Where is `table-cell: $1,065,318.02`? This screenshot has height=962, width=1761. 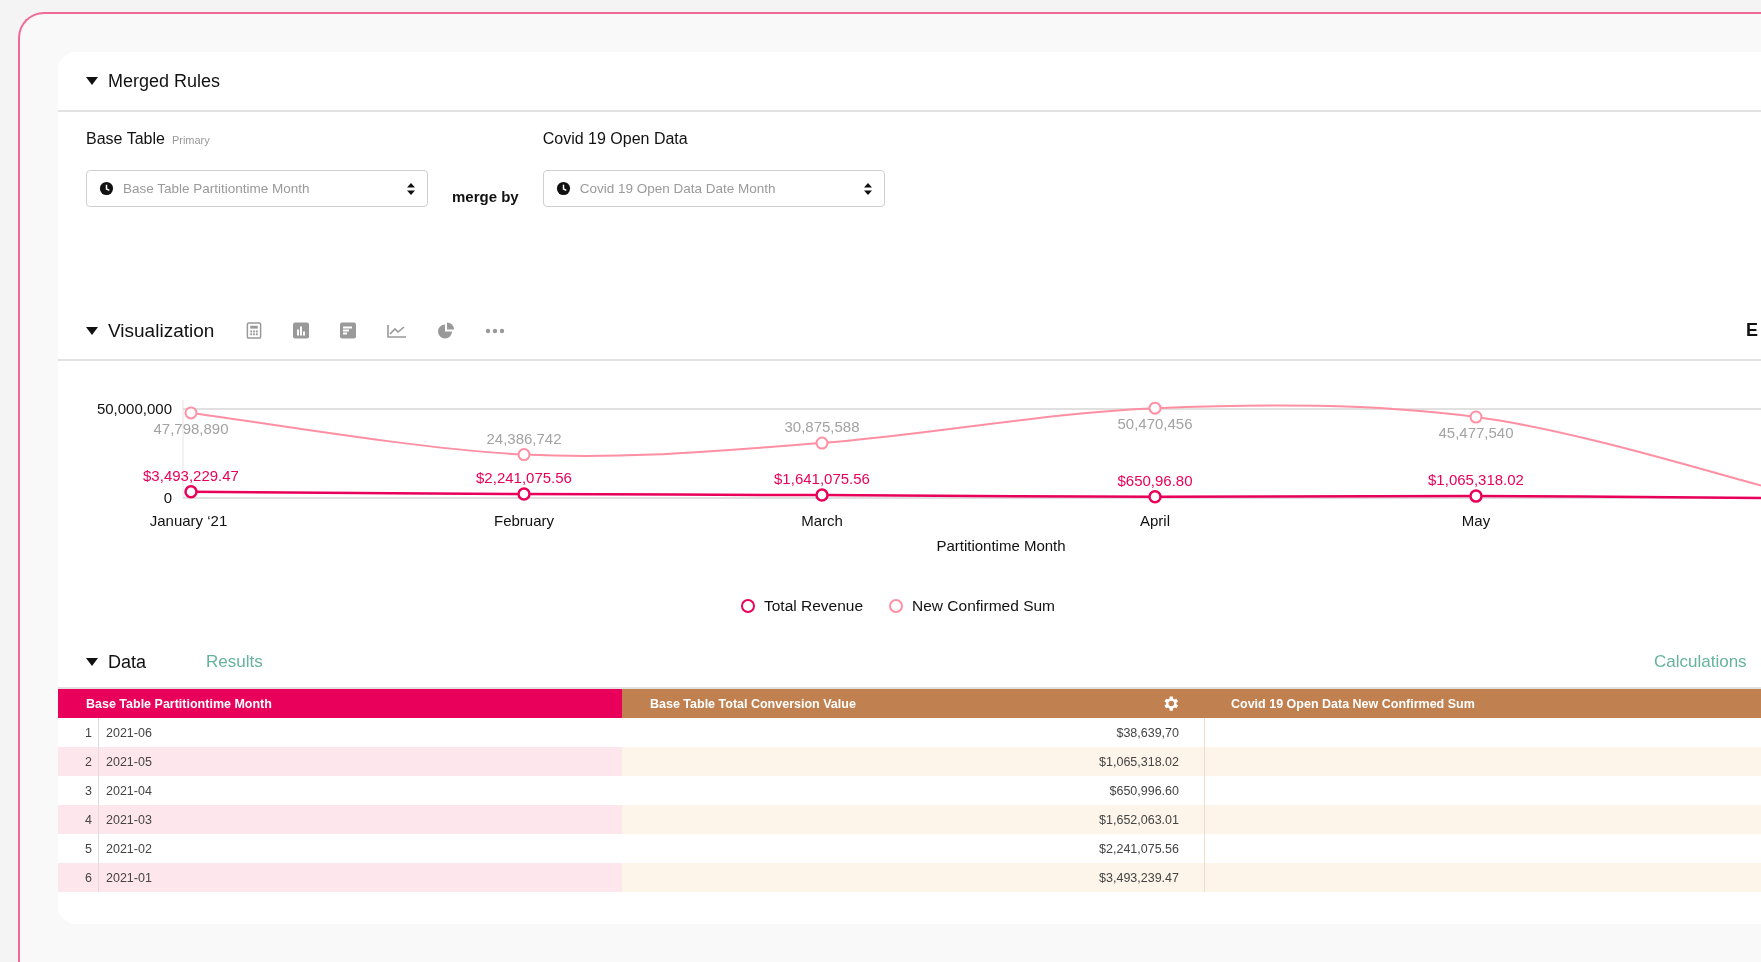
table-cell: $1,065,318.02 is located at coordinates (1139, 761).